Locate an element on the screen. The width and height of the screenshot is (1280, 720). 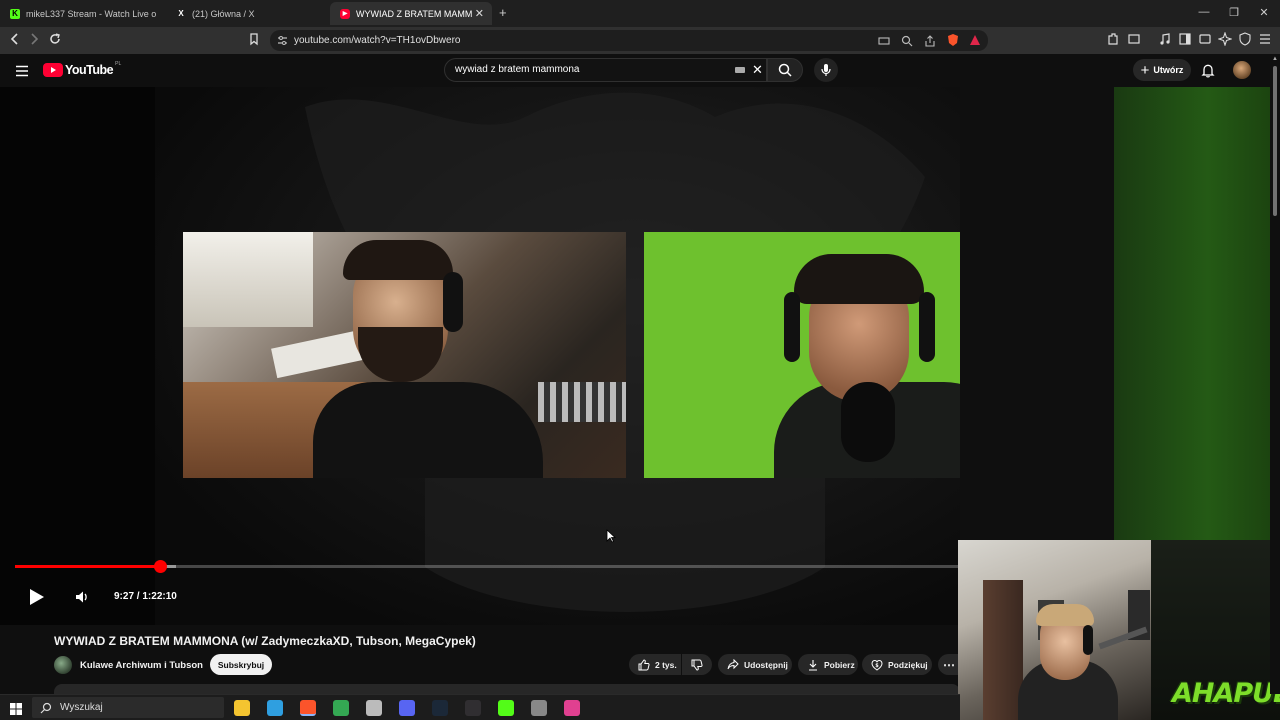
taskbar-search: Wyszukaj is located at coordinates (128, 707).